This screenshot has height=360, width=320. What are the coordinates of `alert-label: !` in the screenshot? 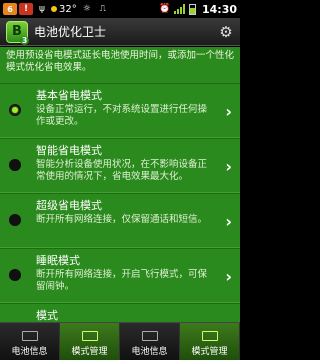 It's located at (26, 9).